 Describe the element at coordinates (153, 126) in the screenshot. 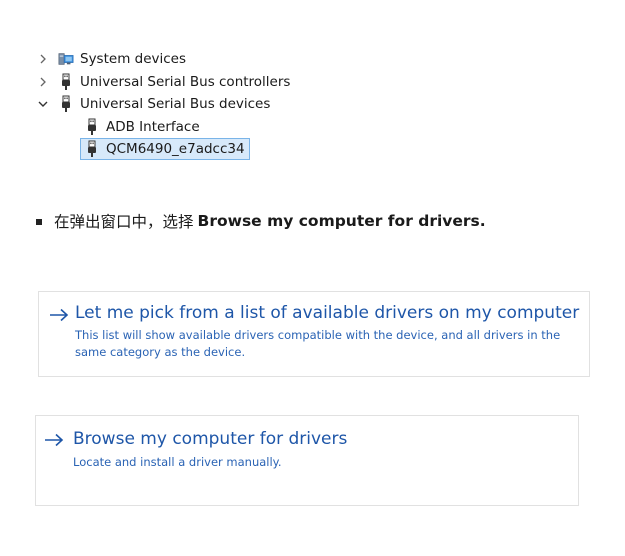

I see `tree-item-label: ADB Interface` at that location.